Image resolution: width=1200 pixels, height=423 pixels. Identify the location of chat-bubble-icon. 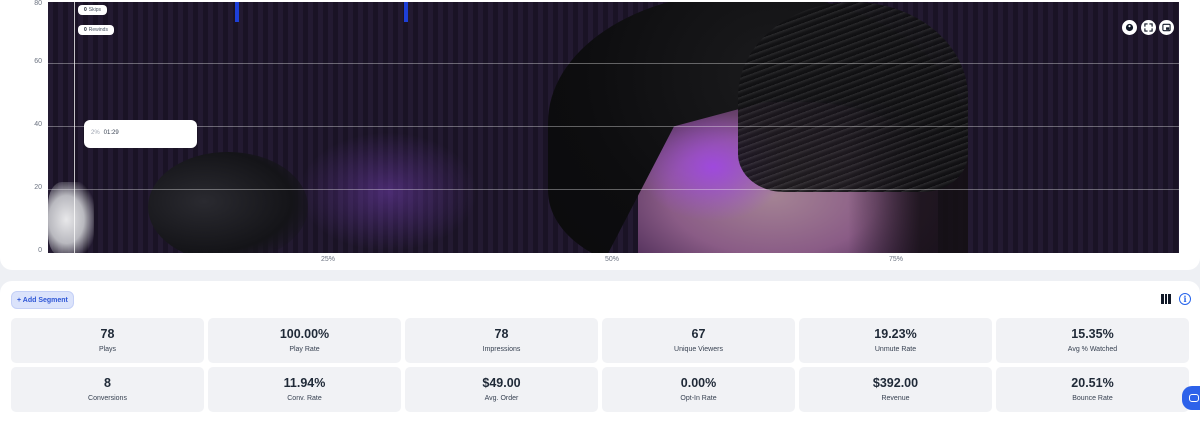
(1194, 398).